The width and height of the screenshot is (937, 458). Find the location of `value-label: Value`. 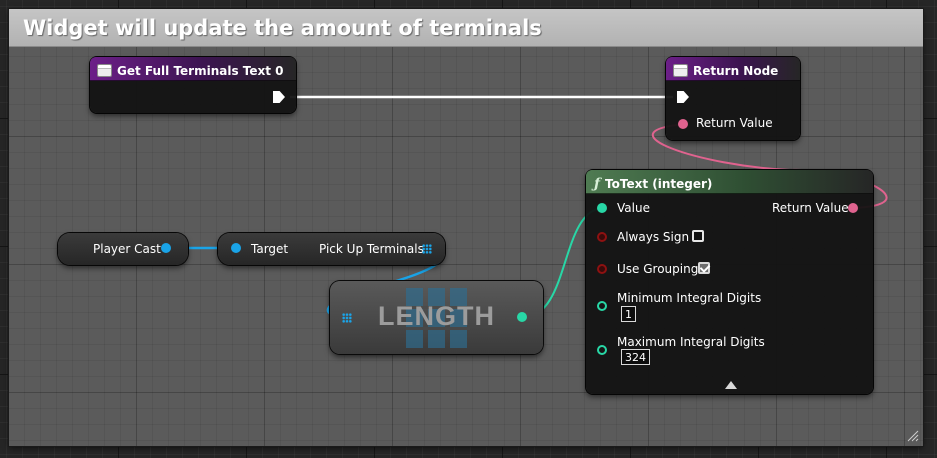

value-label: Value is located at coordinates (633, 208).